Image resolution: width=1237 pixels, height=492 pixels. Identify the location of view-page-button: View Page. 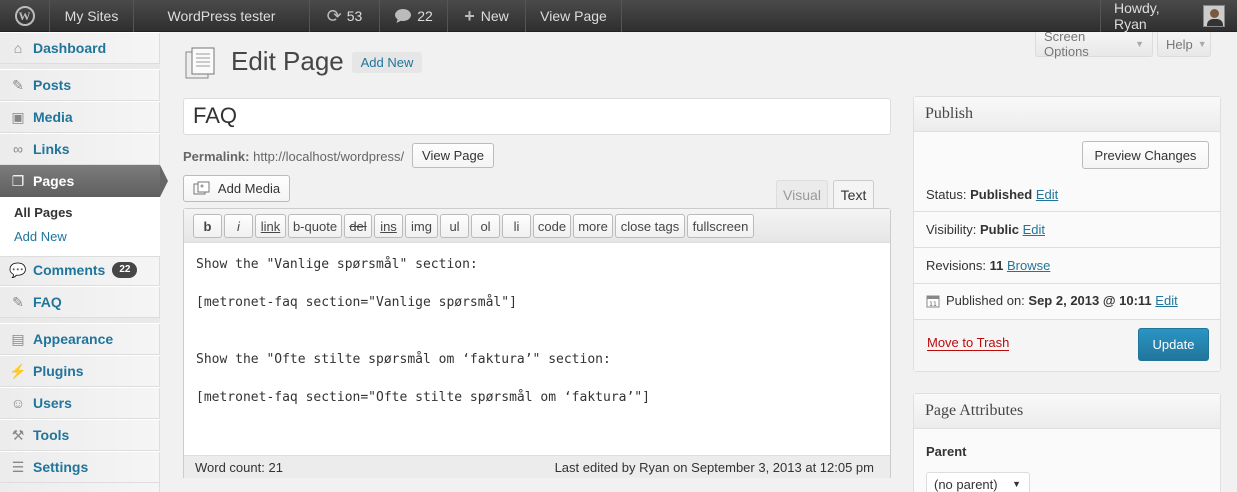
(453, 155).